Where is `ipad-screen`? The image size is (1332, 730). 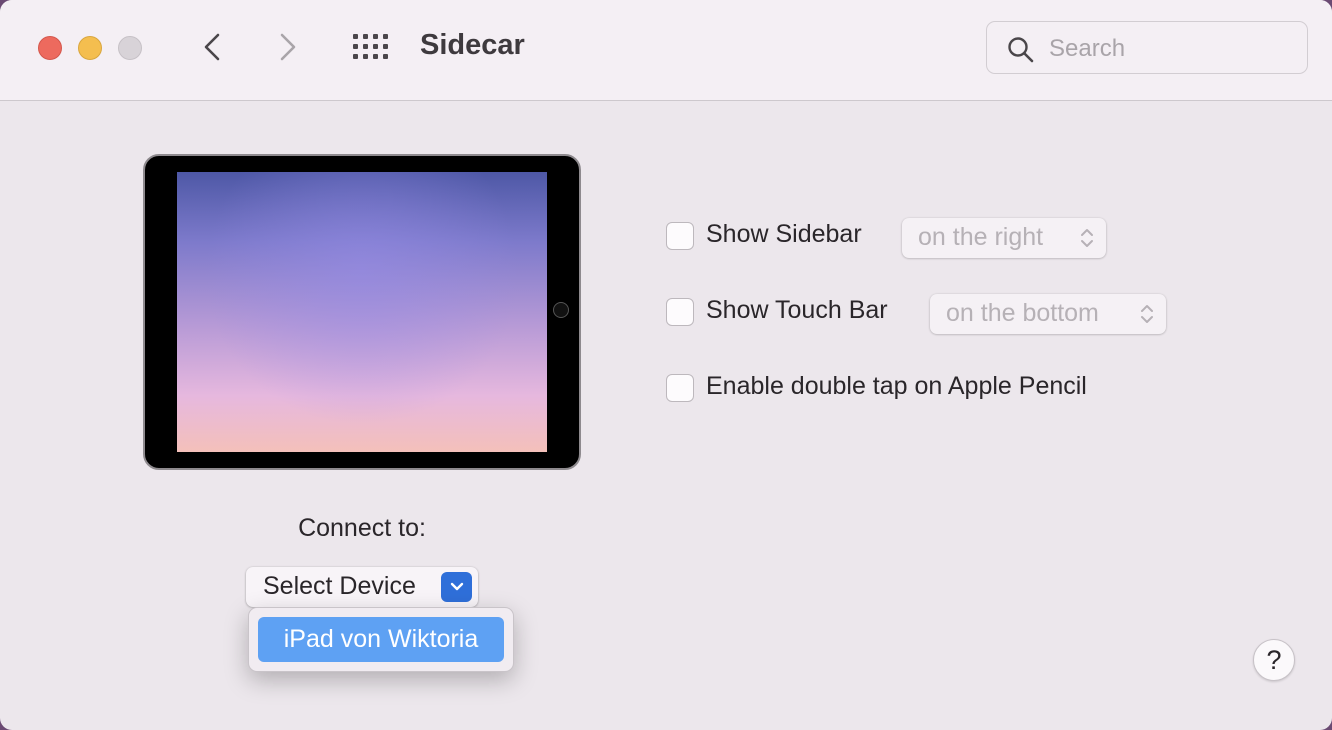
ipad-screen is located at coordinates (362, 312).